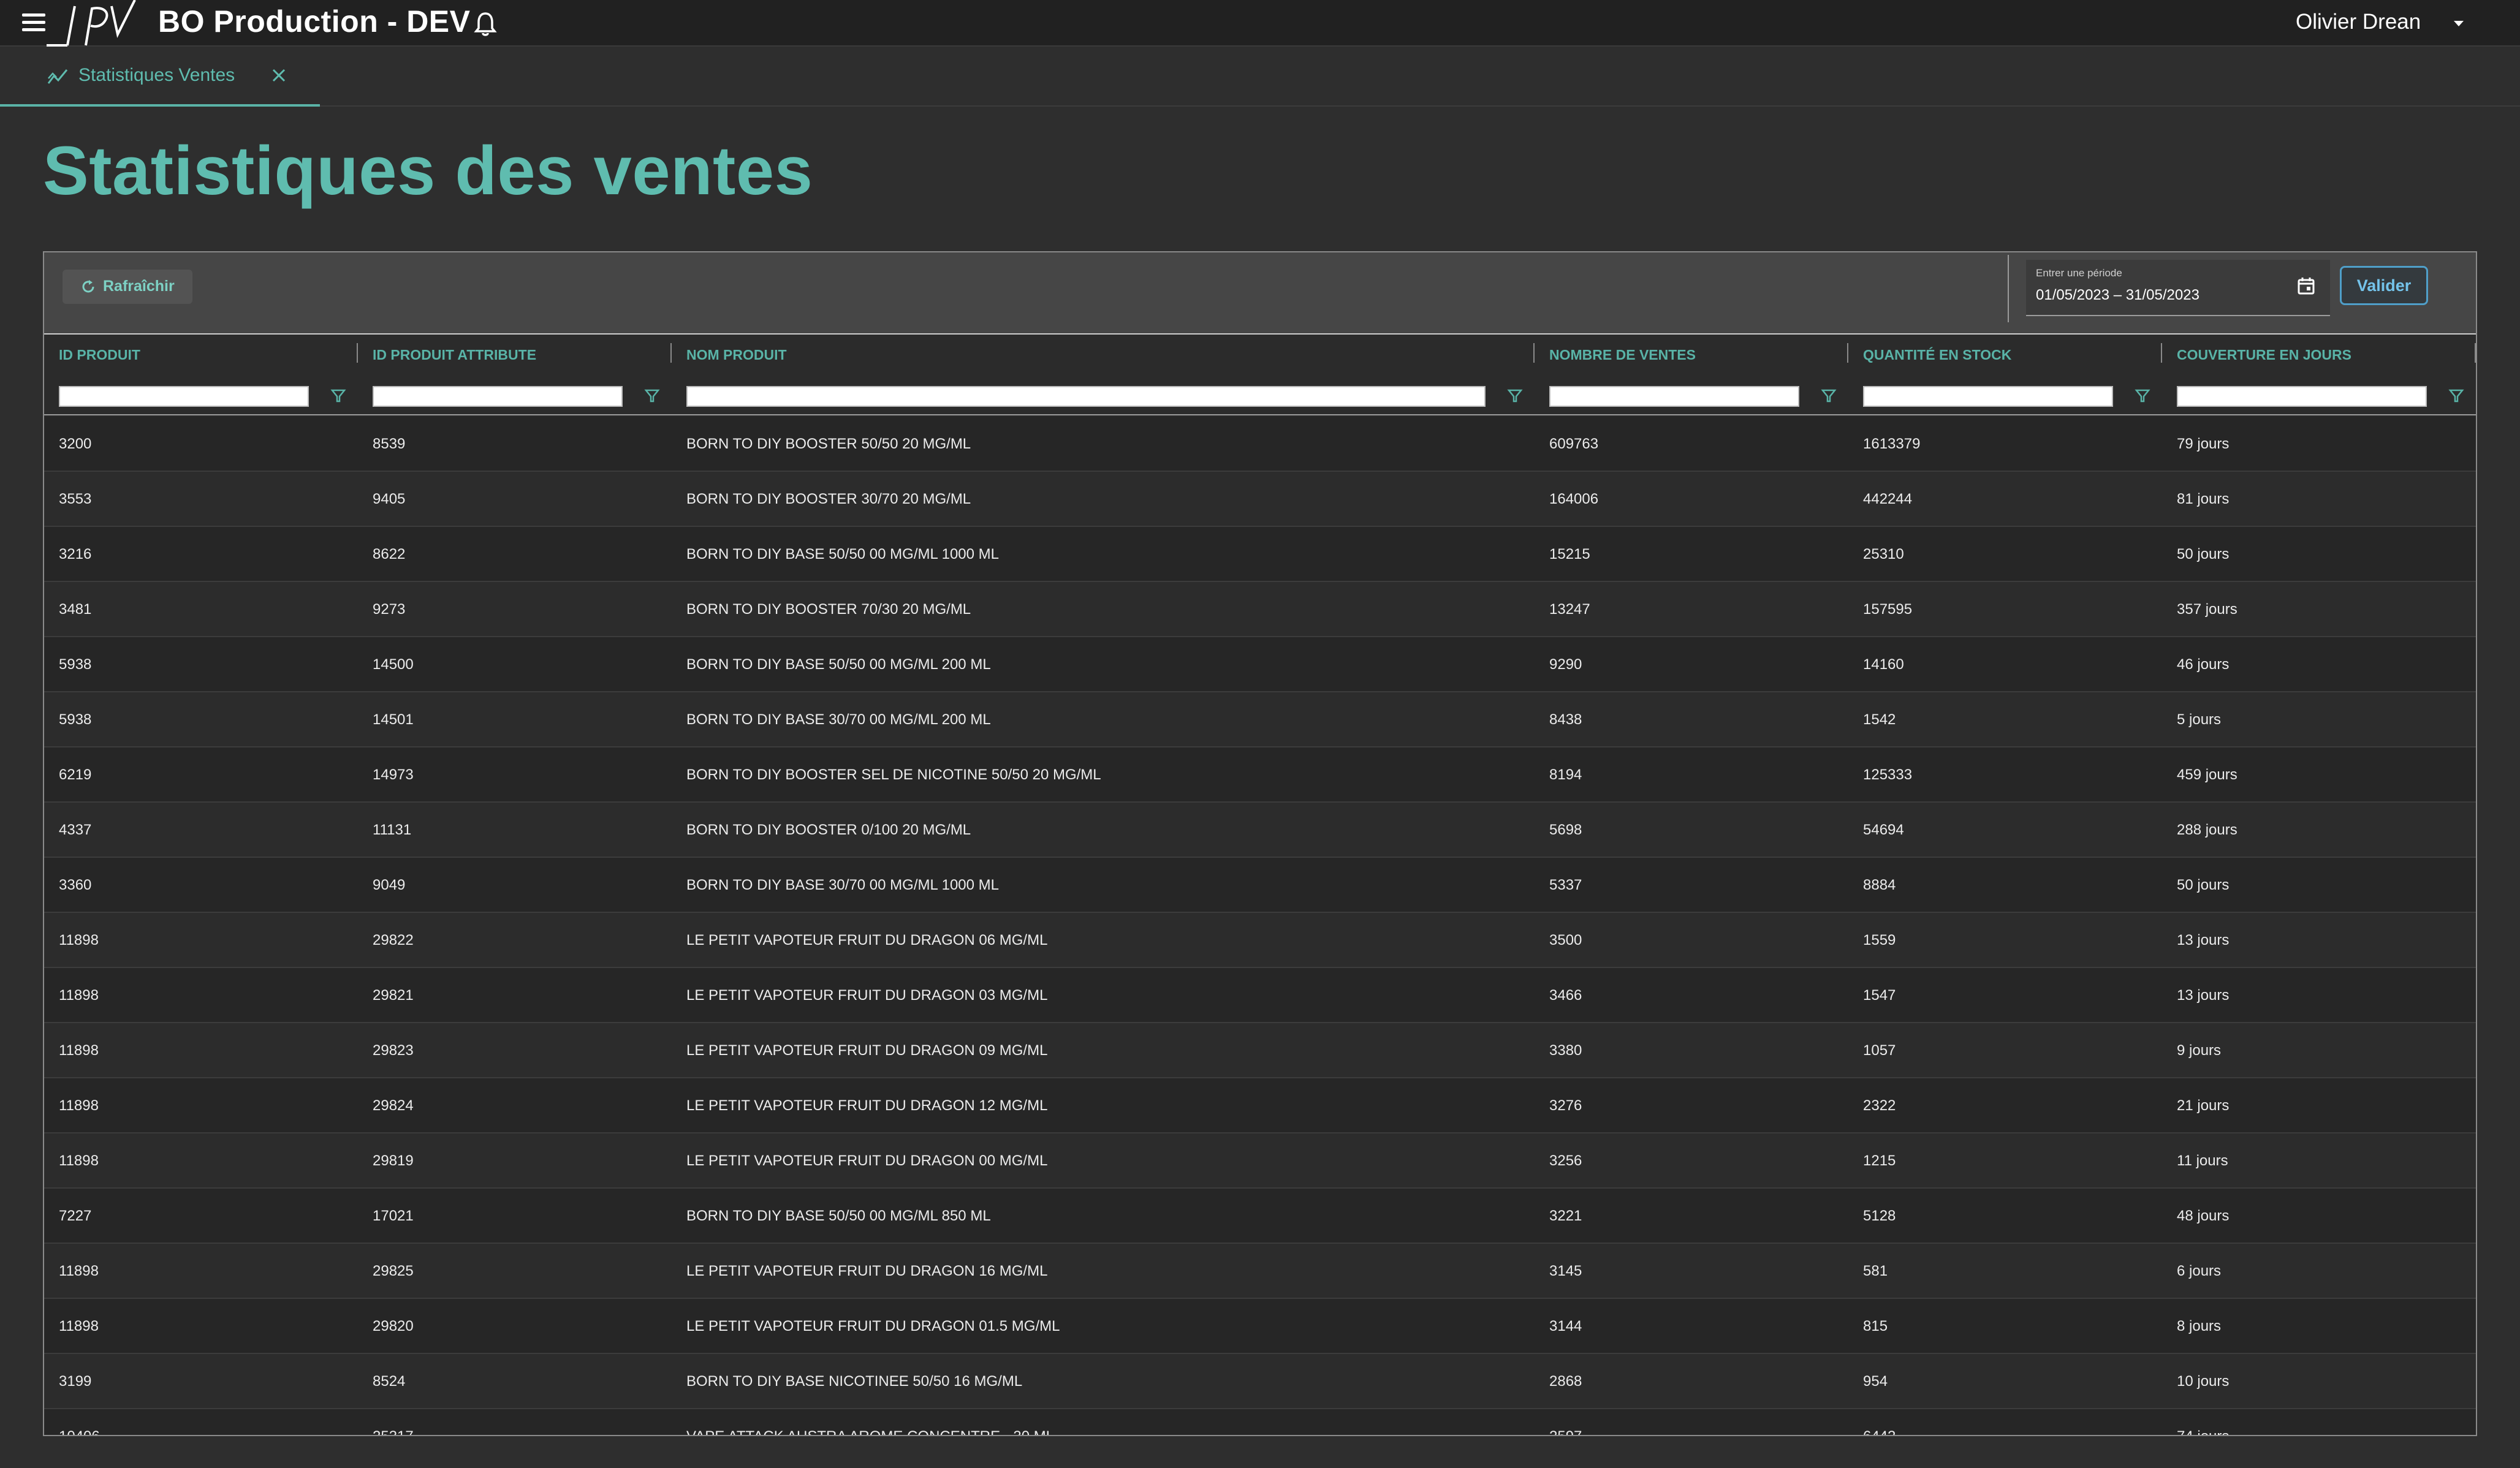  Describe the element at coordinates (75, 609) in the screenshot. I see `cell-id-produit: 3481` at that location.